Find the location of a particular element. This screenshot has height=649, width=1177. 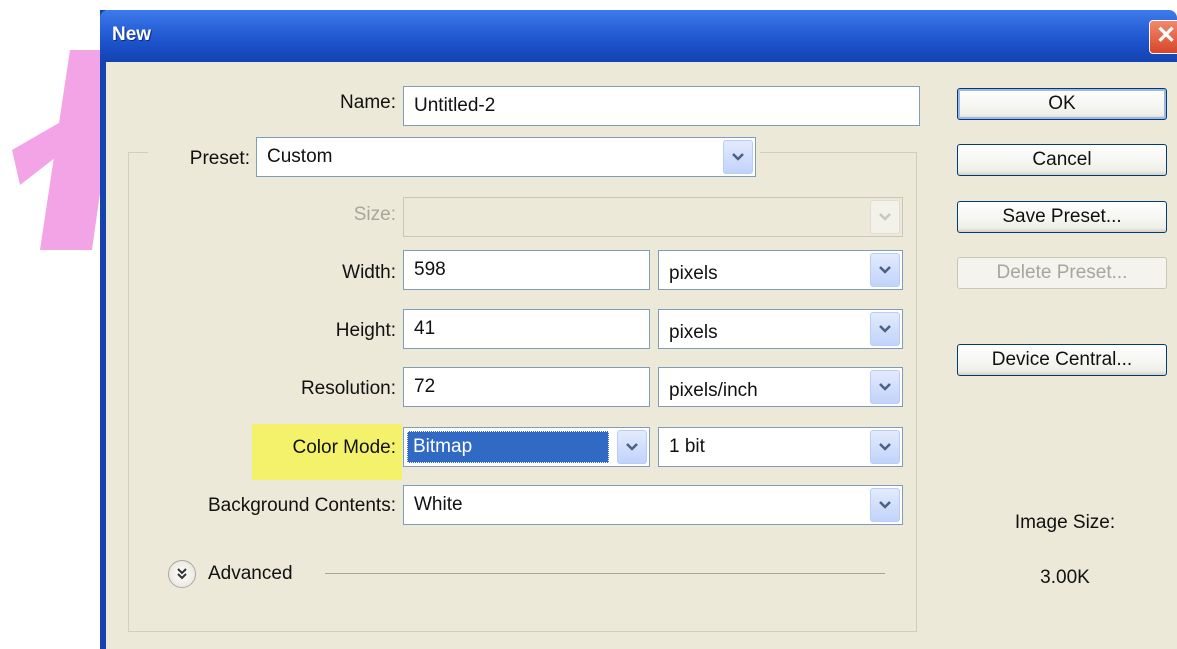

preset-label: Preset: is located at coordinates (219, 158).